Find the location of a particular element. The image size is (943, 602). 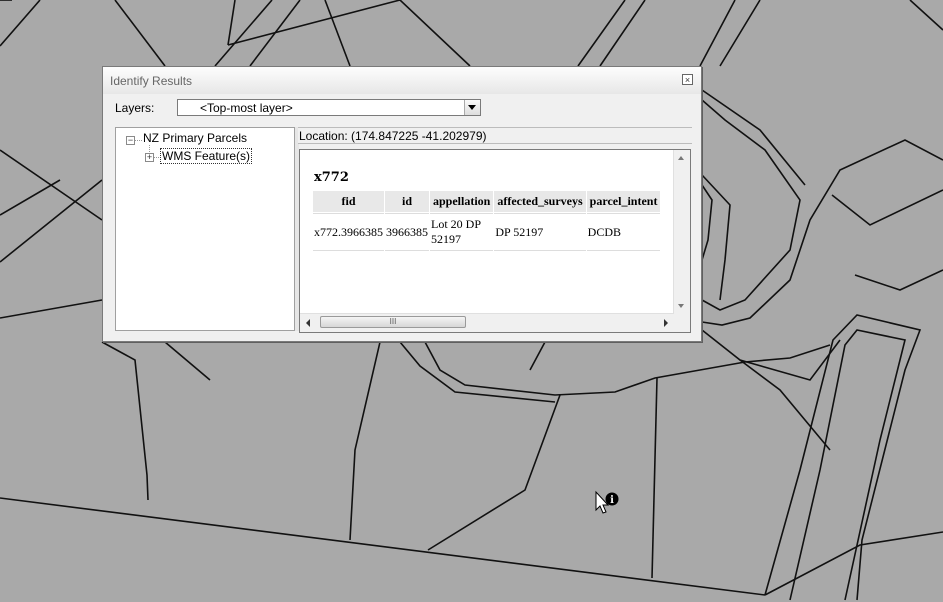

table-cell: DCDB is located at coordinates (623, 232).